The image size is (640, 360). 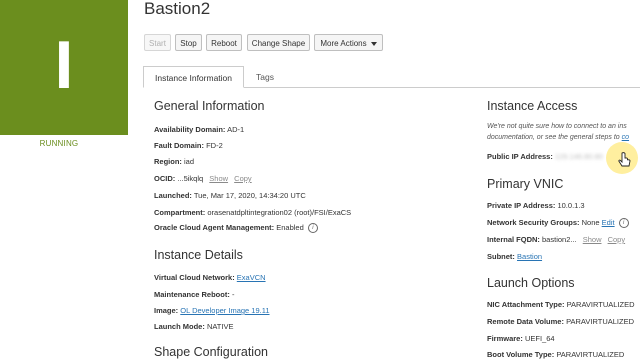 I want to click on fault-domain-value: FD-2, so click(x=214, y=145).